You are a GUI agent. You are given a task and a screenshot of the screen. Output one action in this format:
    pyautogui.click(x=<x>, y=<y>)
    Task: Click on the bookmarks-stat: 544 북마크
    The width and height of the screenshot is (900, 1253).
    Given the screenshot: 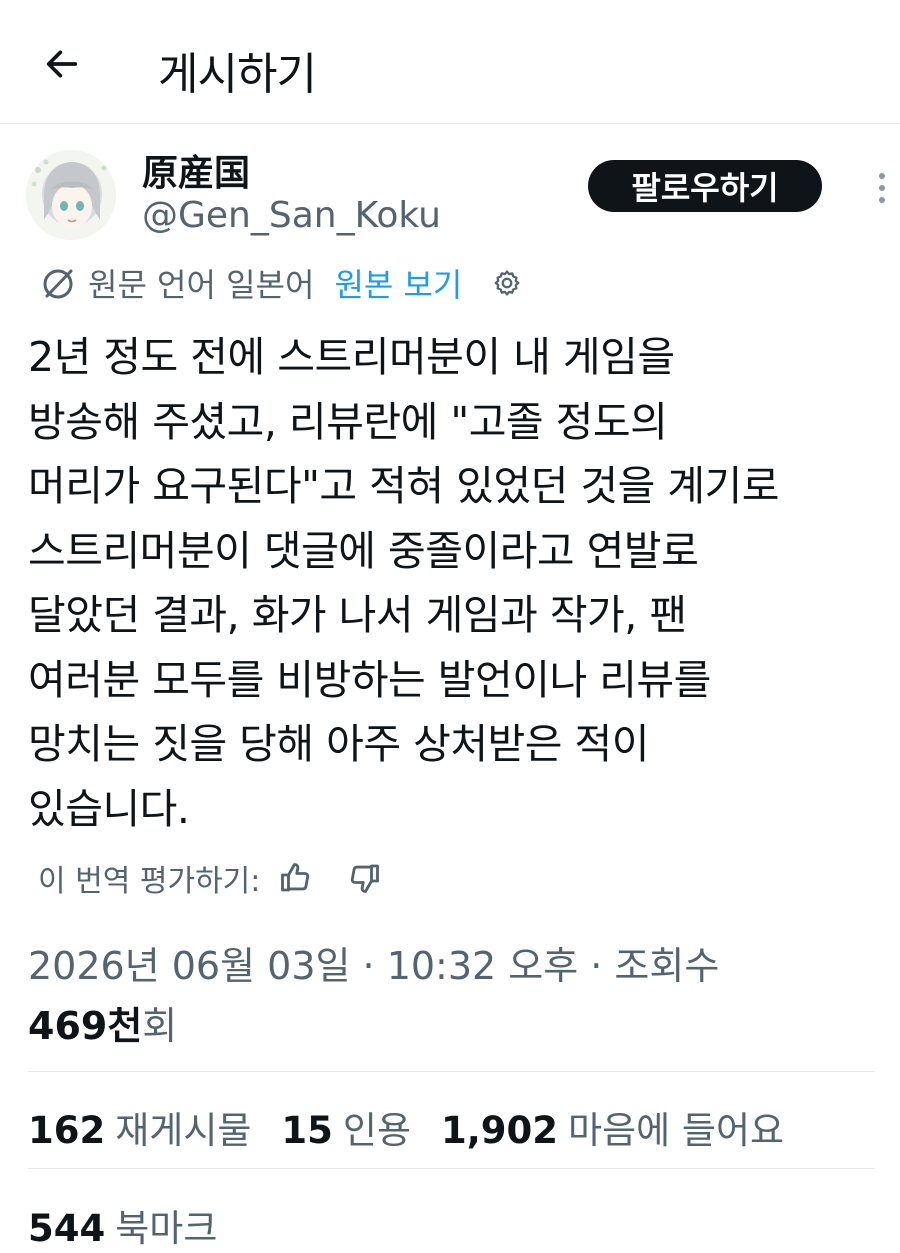 What is the action you would take?
    pyautogui.click(x=137, y=1225)
    